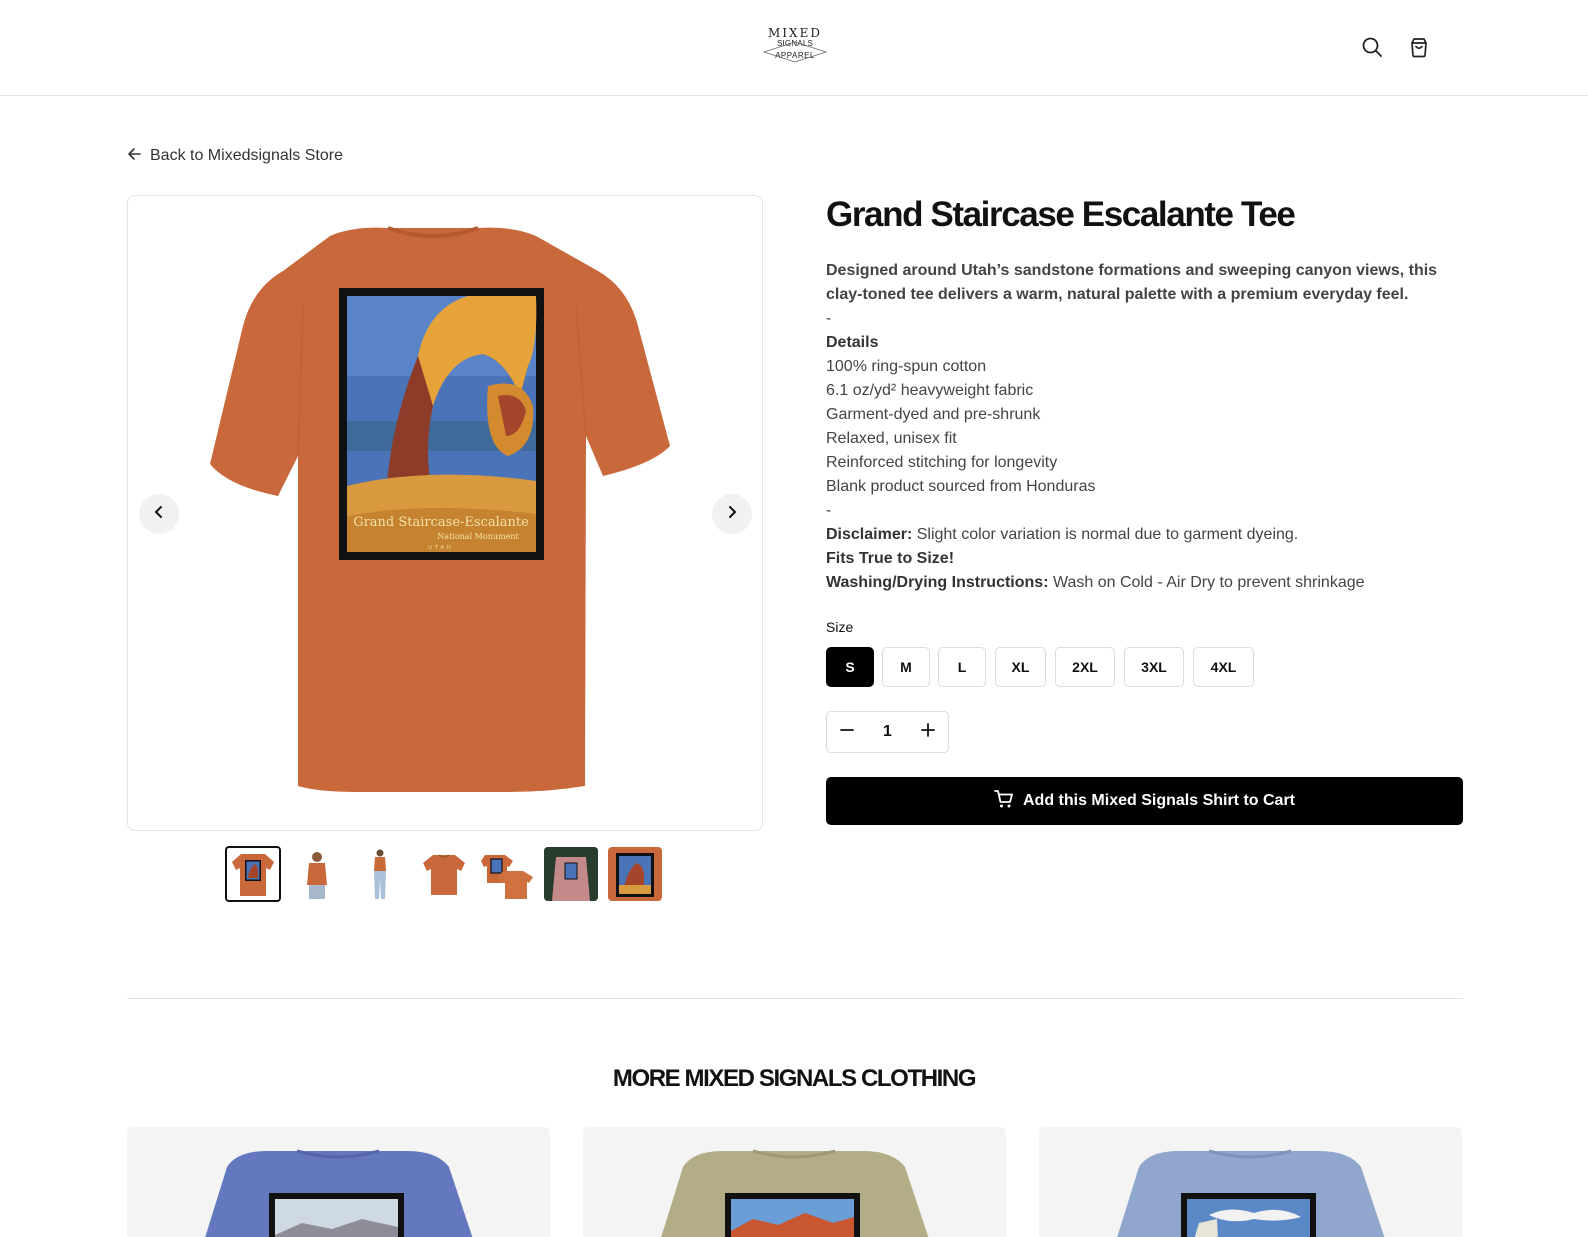 The width and height of the screenshot is (1588, 1237). I want to click on chevron-right-icon, so click(732, 514).